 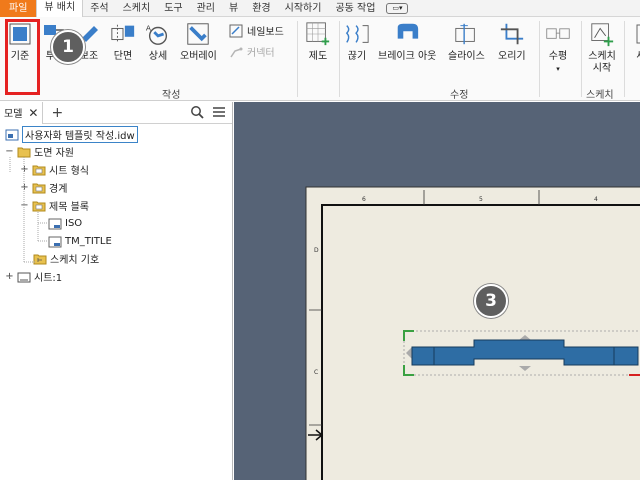 What do you see at coordinates (261, 8) in the screenshot?
I see `tab-environments: 환경` at bounding box center [261, 8].